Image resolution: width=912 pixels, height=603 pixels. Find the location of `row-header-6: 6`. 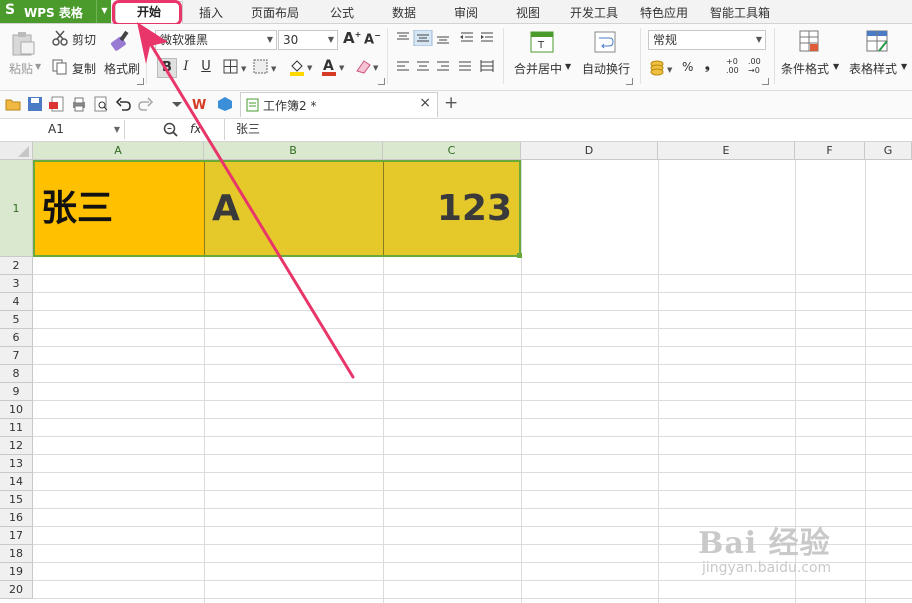

row-header-6: 6 is located at coordinates (16, 338).